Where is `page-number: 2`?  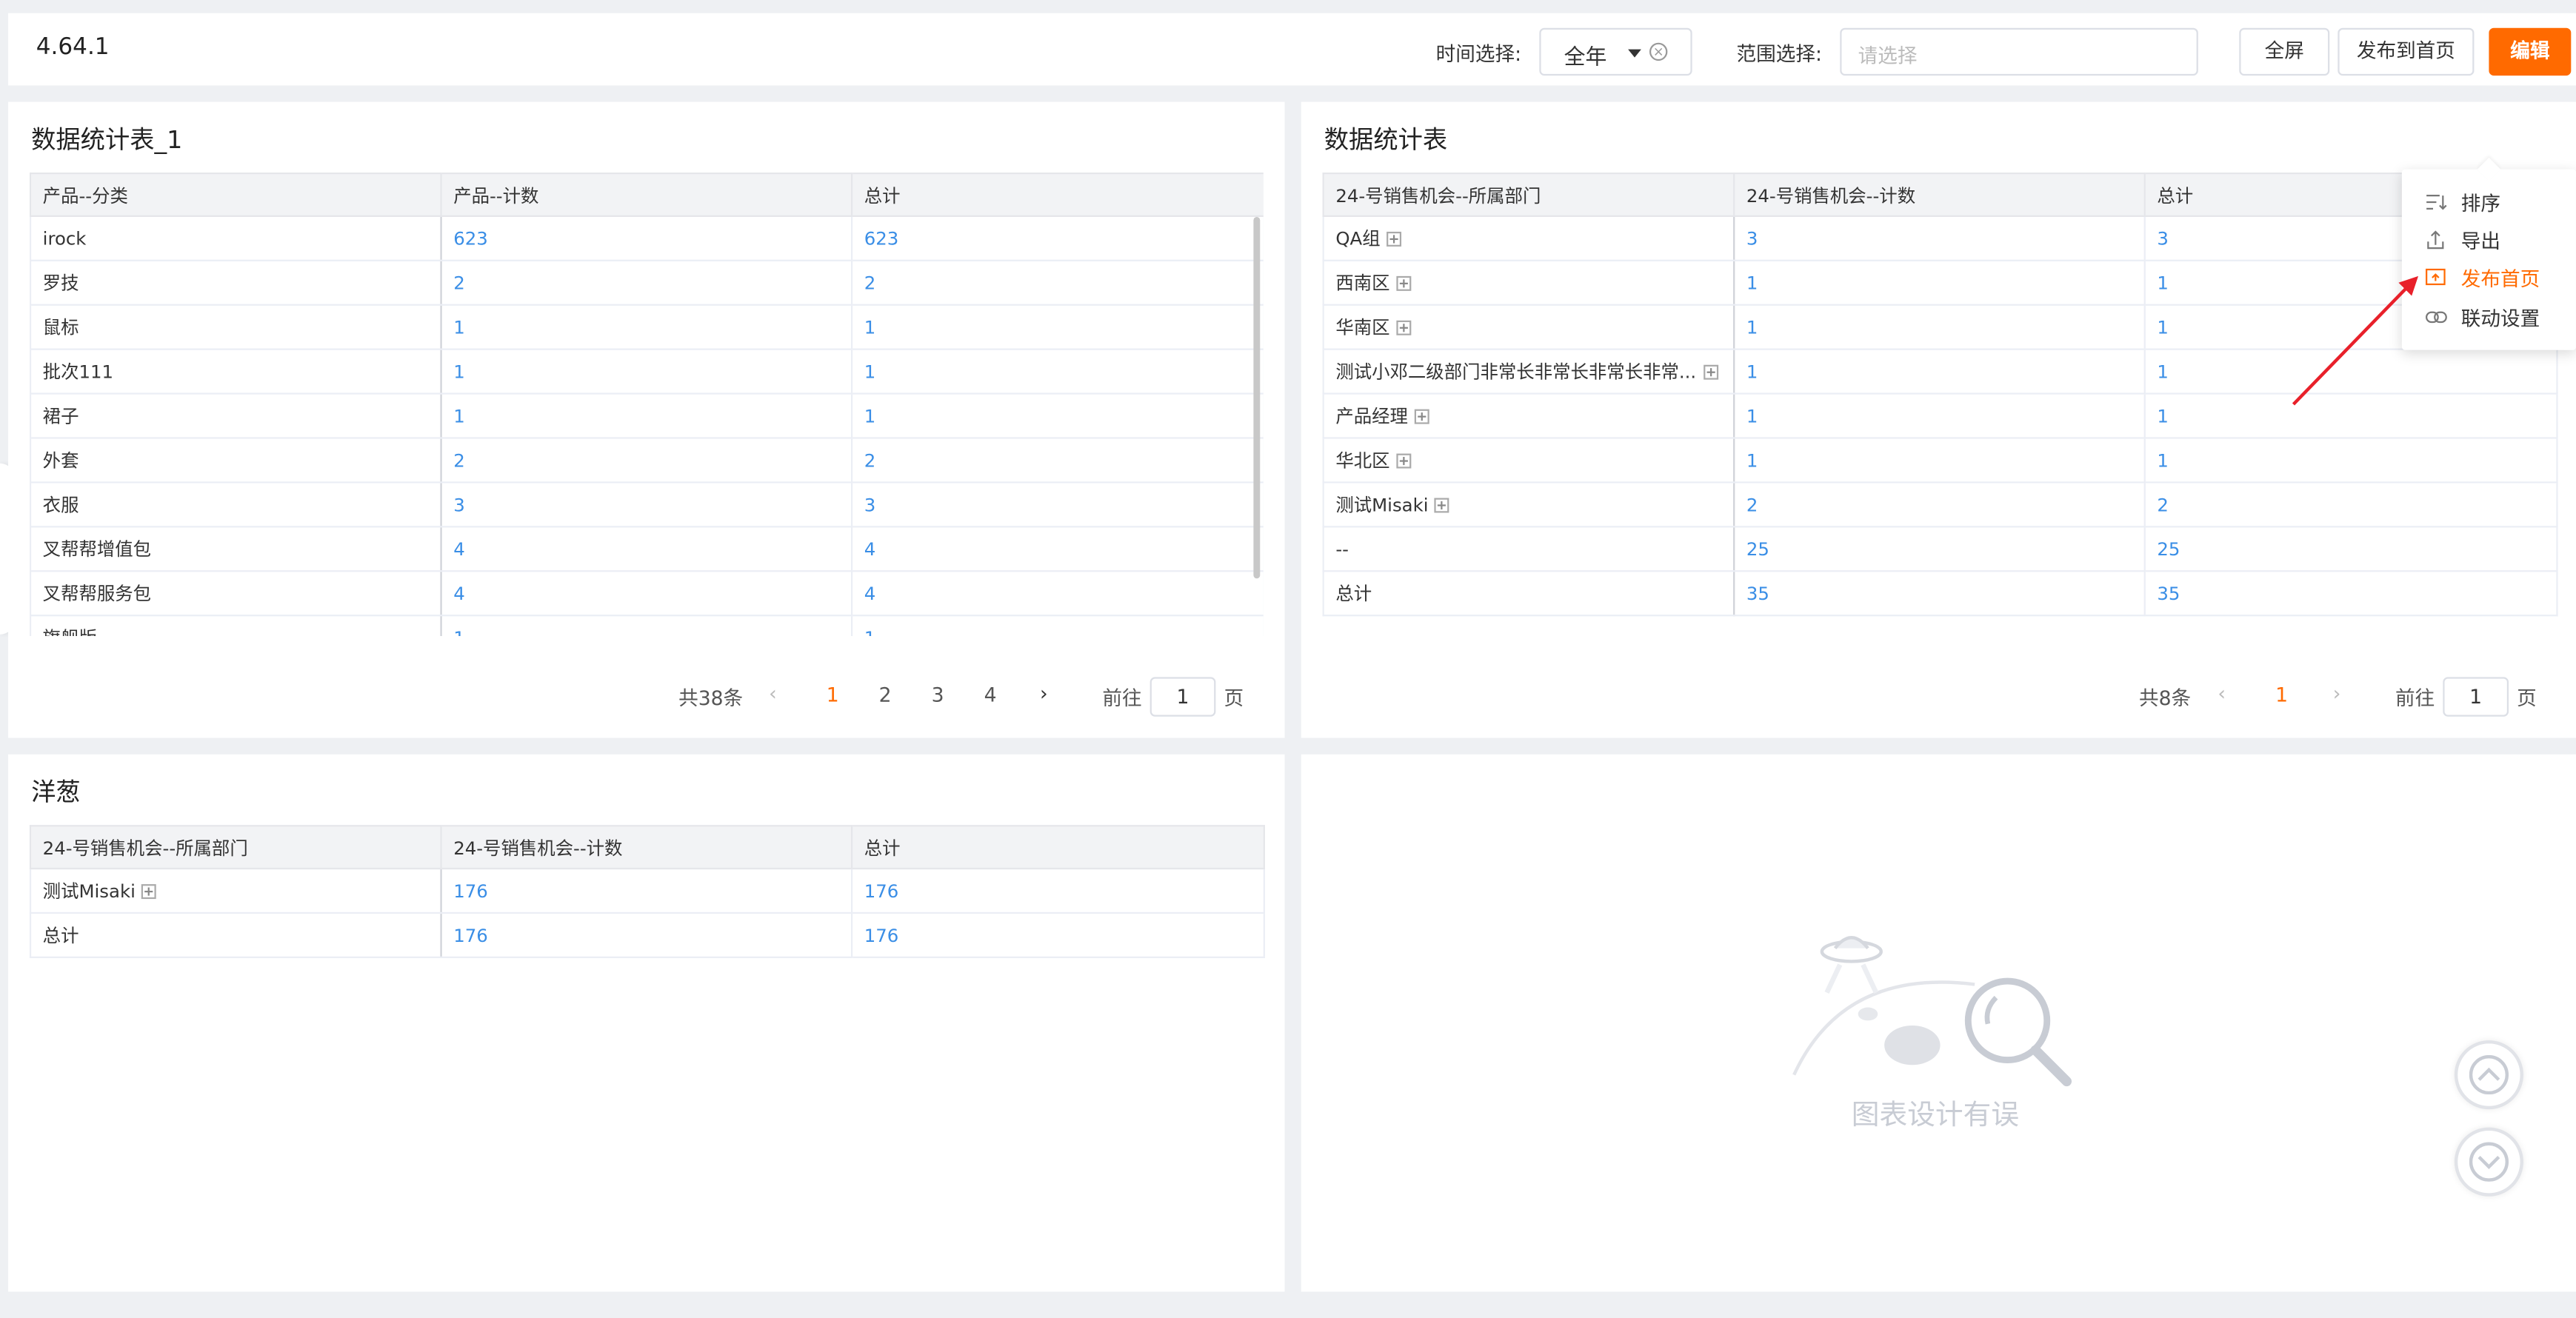 page-number: 2 is located at coordinates (885, 694).